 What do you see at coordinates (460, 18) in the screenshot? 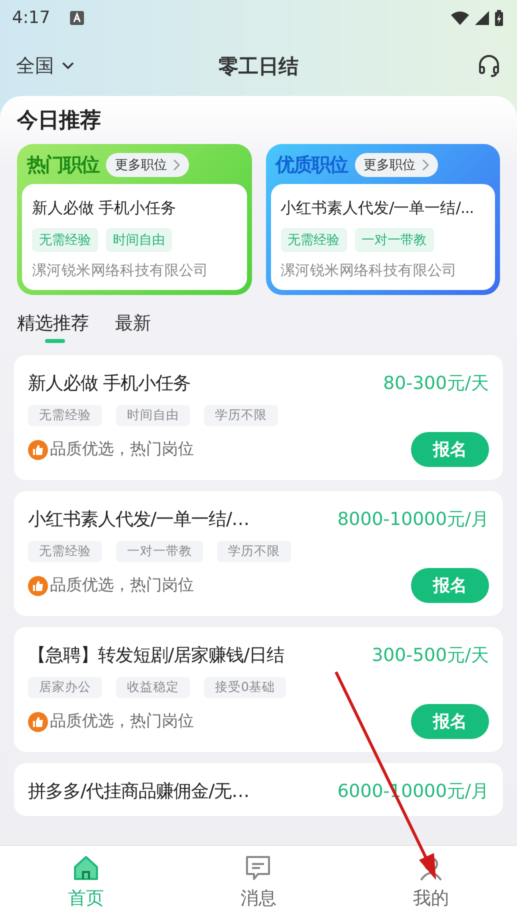
I see `wifi-icon` at bounding box center [460, 18].